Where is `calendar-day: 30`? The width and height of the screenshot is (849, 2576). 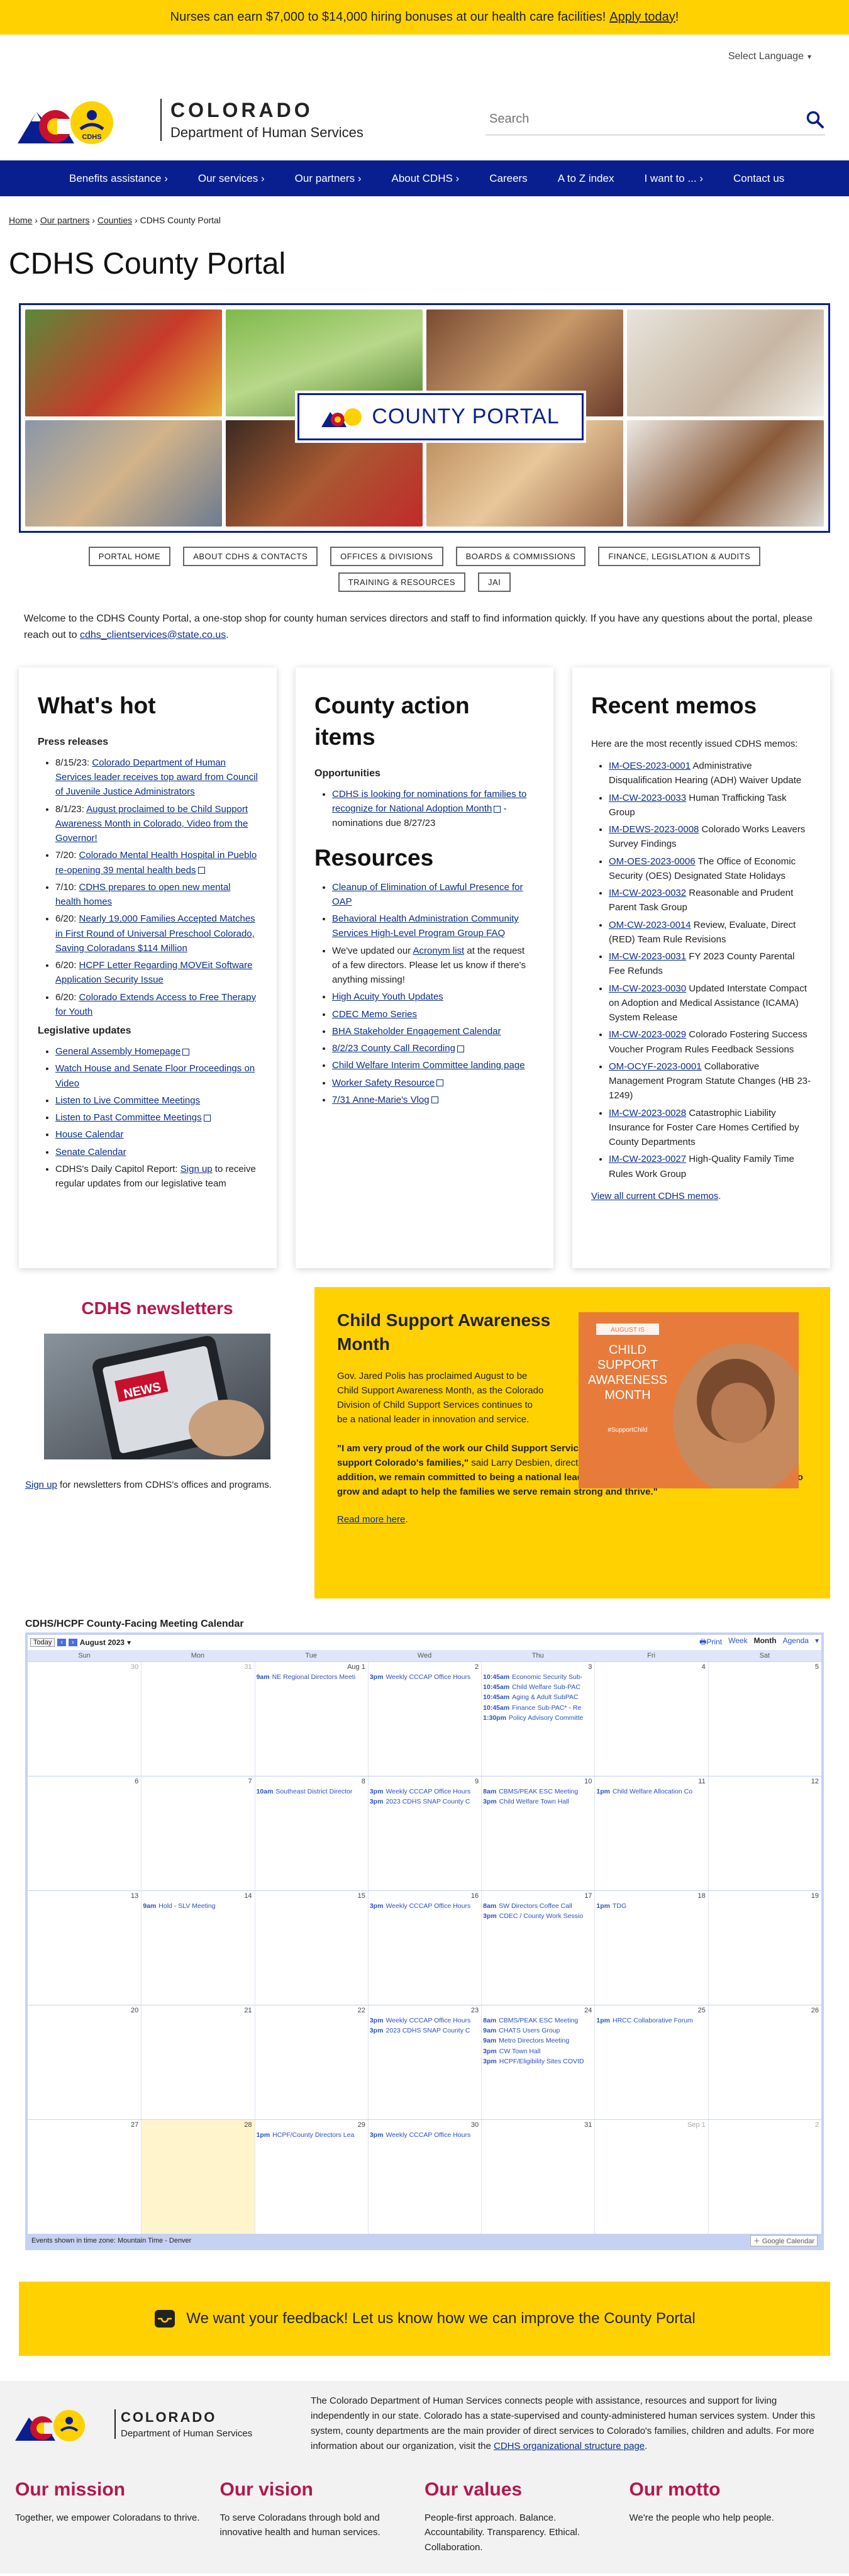
calendar-day: 30 is located at coordinates (84, 1719).